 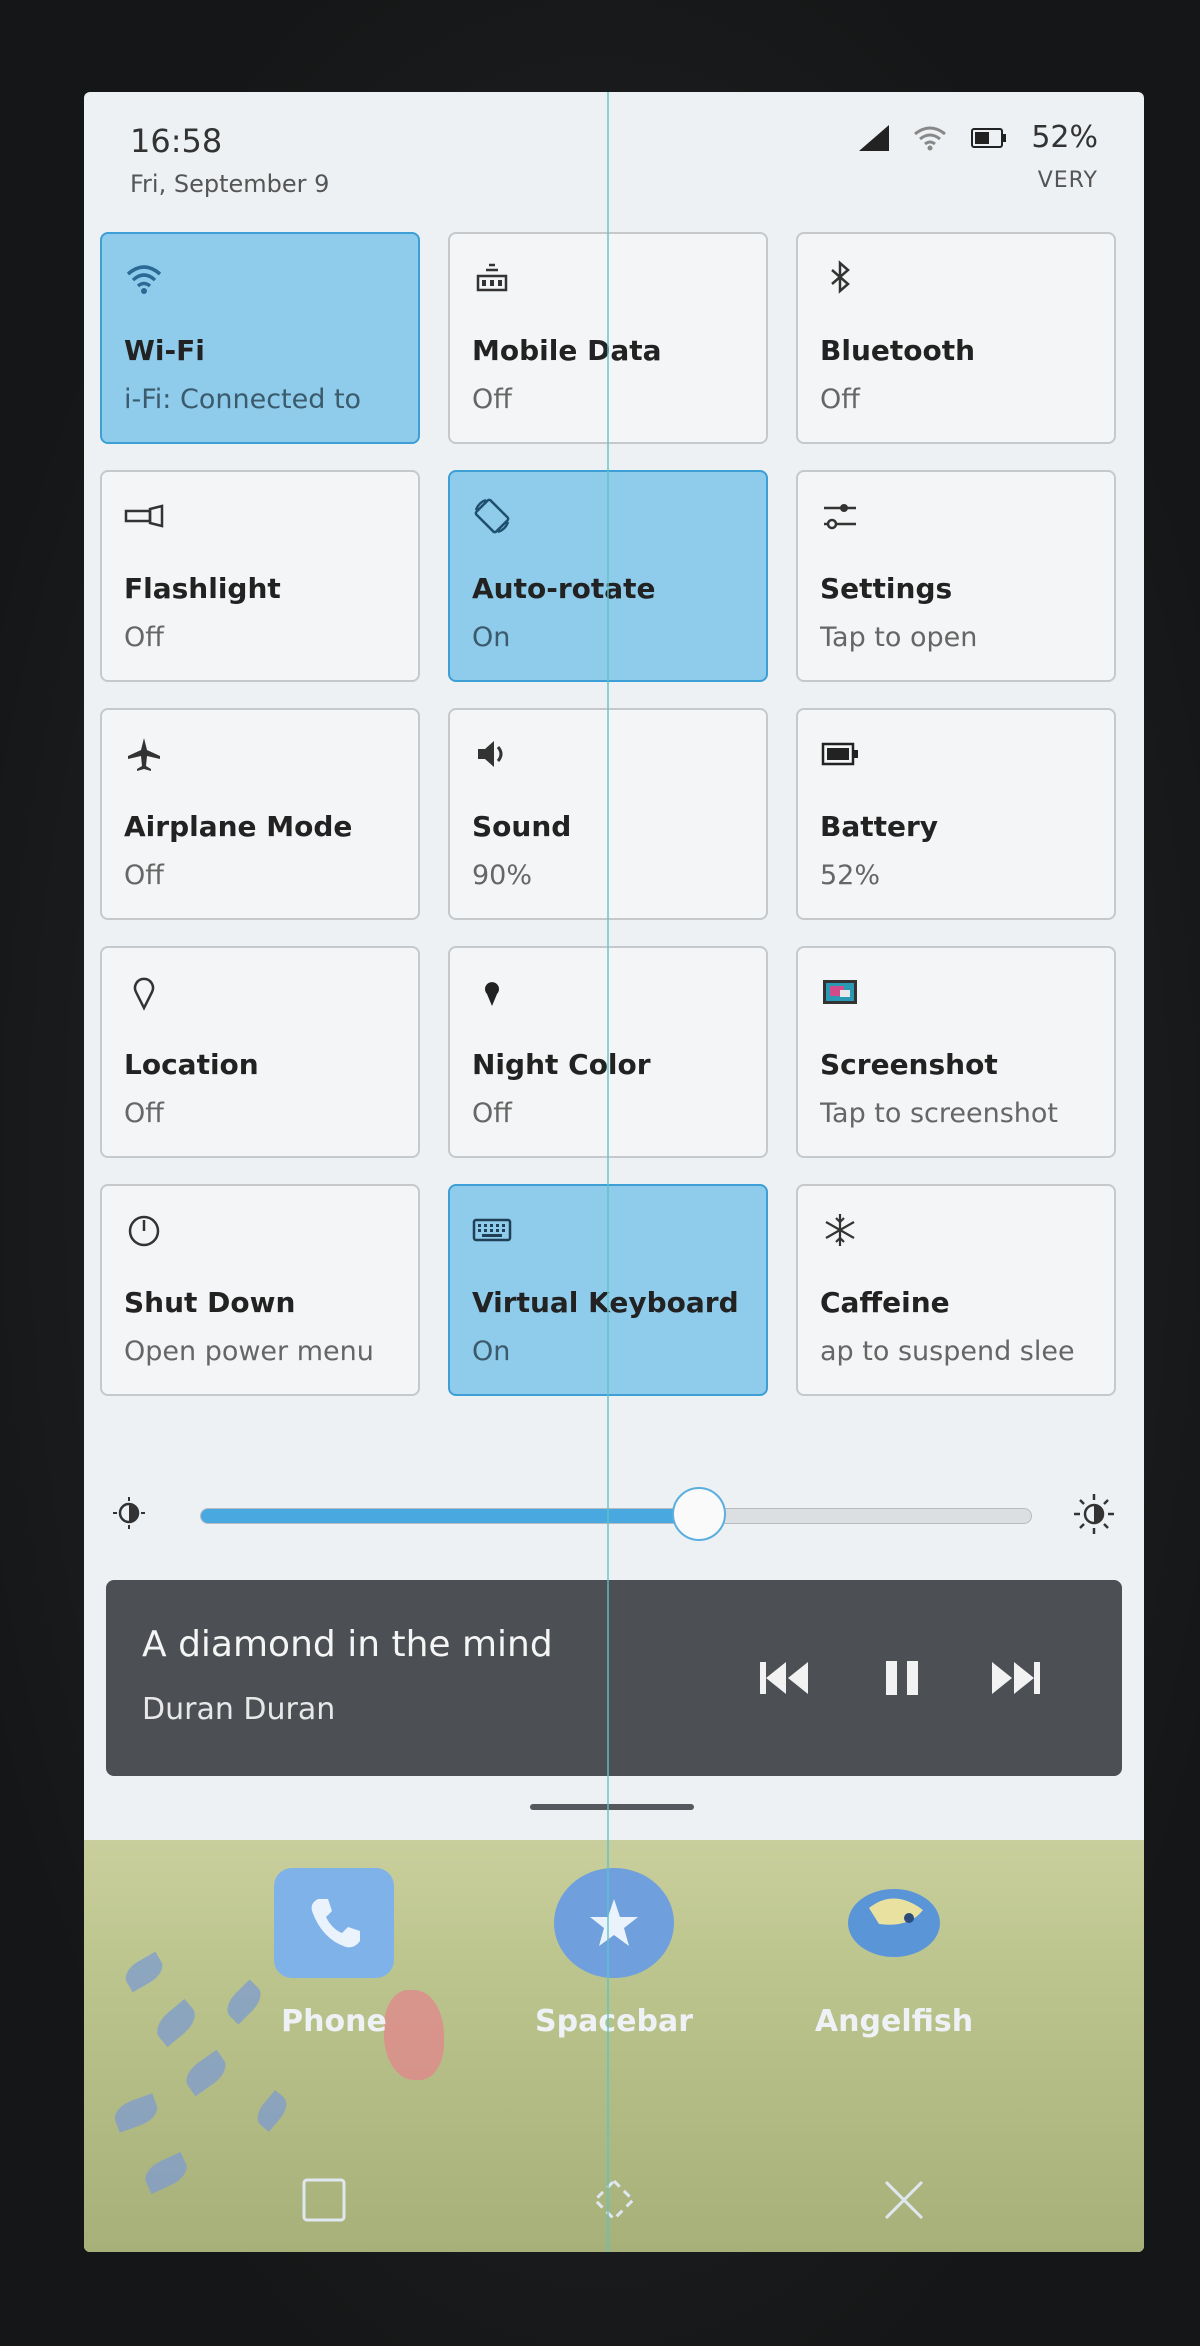 What do you see at coordinates (492, 1230) in the screenshot?
I see `keyboard-icon` at bounding box center [492, 1230].